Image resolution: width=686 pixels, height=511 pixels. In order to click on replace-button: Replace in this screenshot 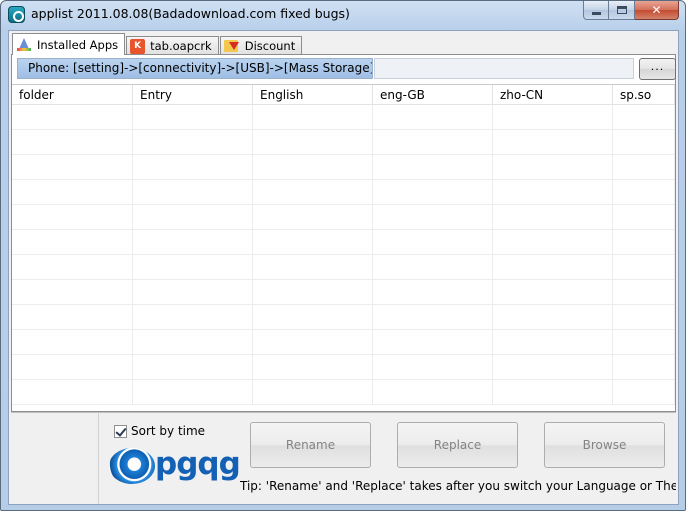, I will do `click(457, 445)`.